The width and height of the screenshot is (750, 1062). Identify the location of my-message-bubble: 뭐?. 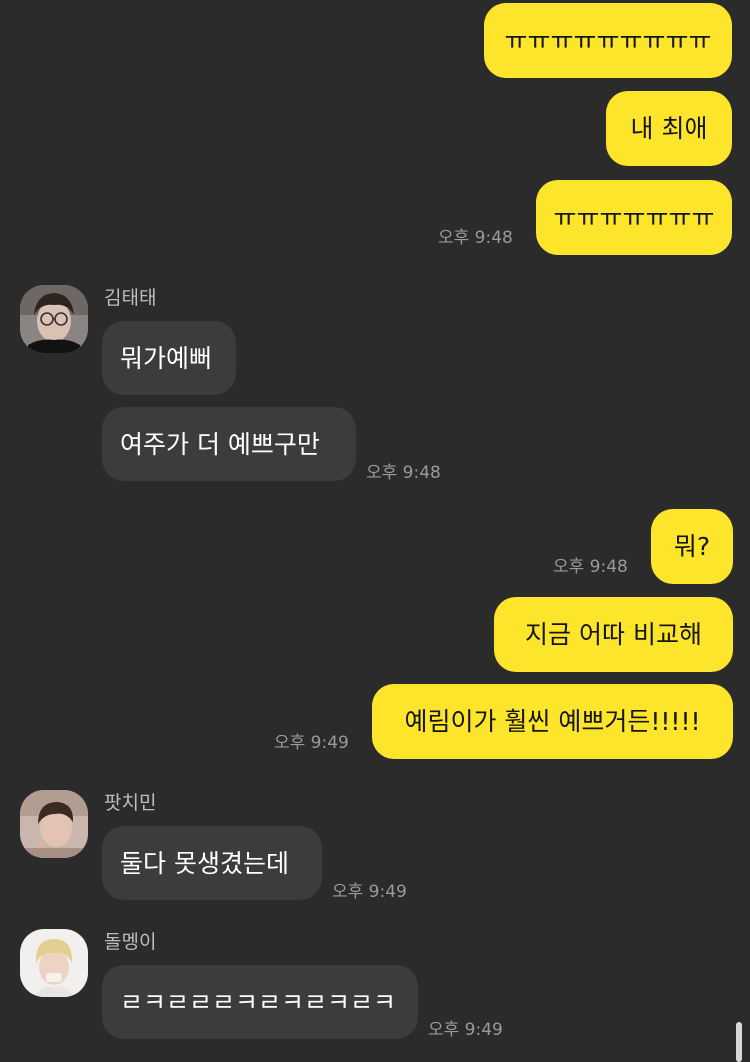
(692, 546).